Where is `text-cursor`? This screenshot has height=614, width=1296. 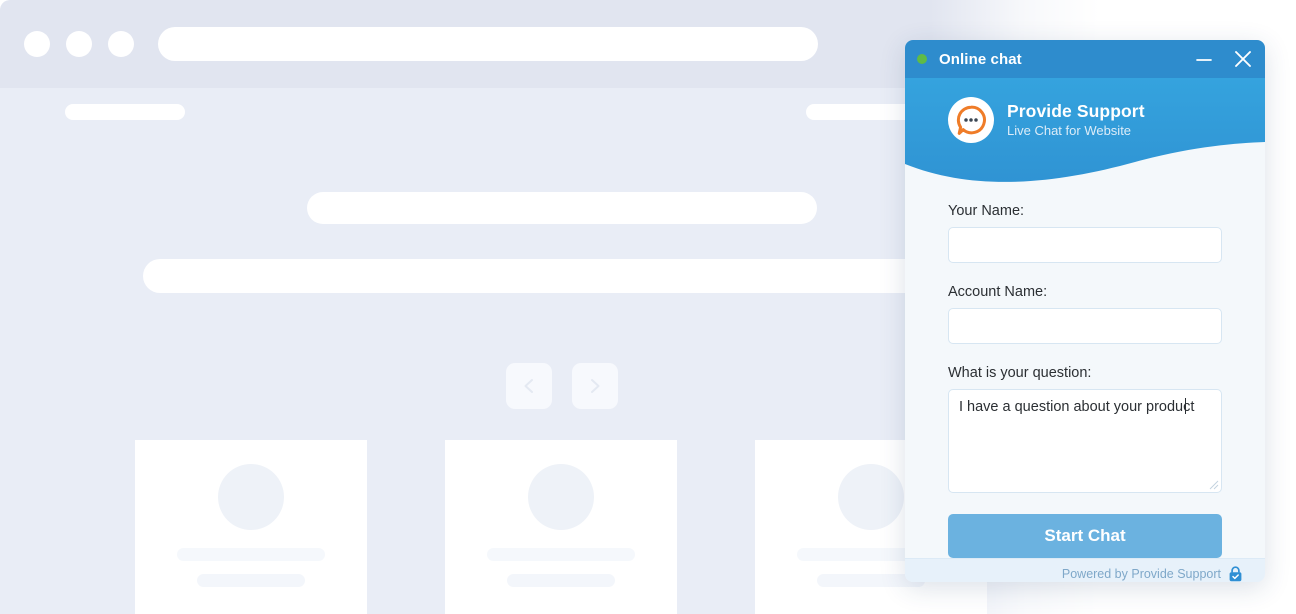
text-cursor is located at coordinates (1185, 406).